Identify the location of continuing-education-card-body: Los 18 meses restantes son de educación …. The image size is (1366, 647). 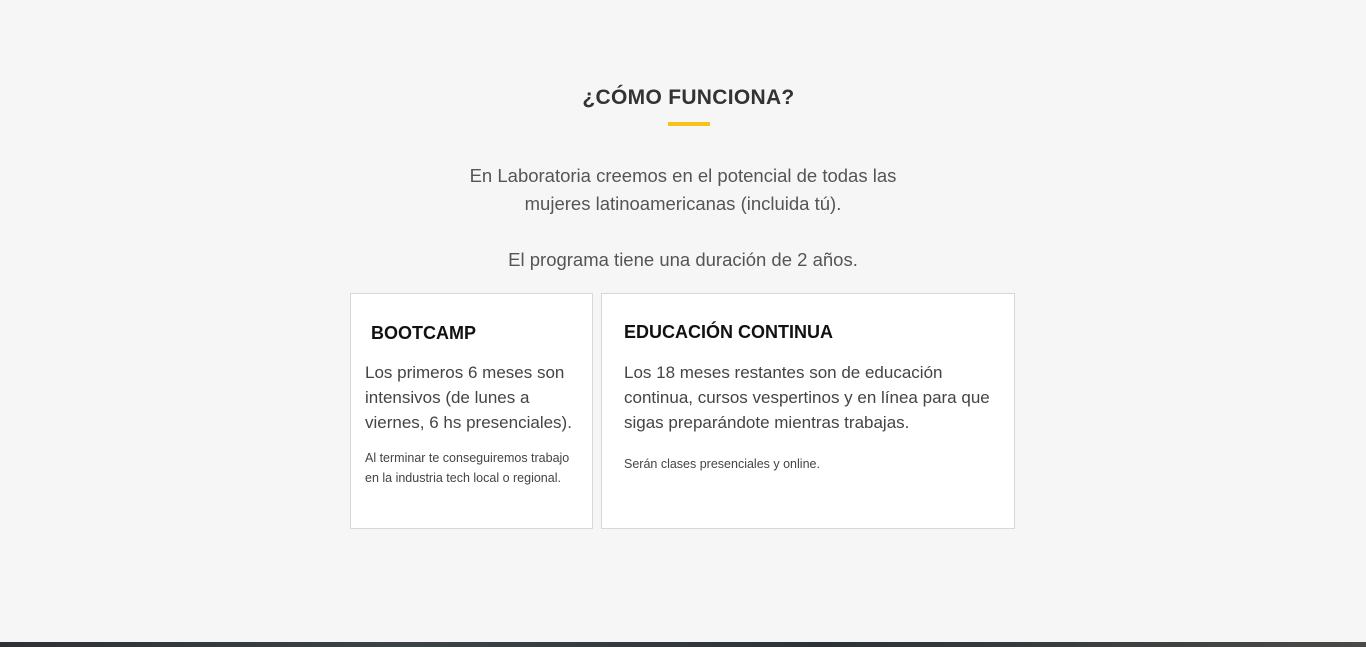
(807, 397).